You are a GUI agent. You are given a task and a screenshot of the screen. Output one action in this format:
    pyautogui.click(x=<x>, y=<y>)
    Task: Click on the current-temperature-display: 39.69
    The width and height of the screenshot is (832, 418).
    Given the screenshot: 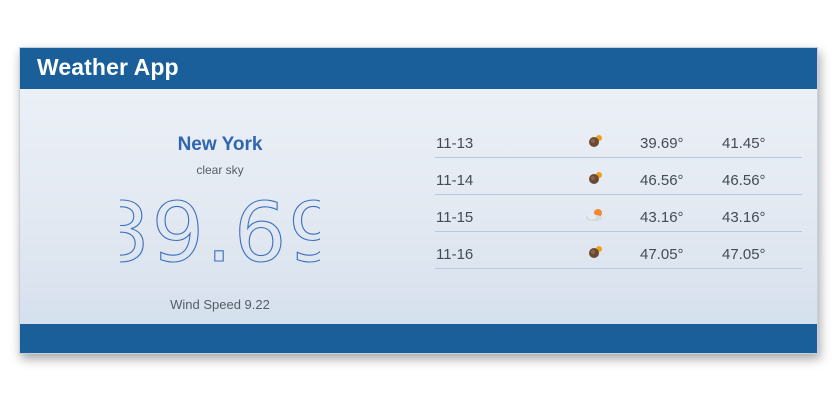 What is the action you would take?
    pyautogui.click(x=220, y=229)
    